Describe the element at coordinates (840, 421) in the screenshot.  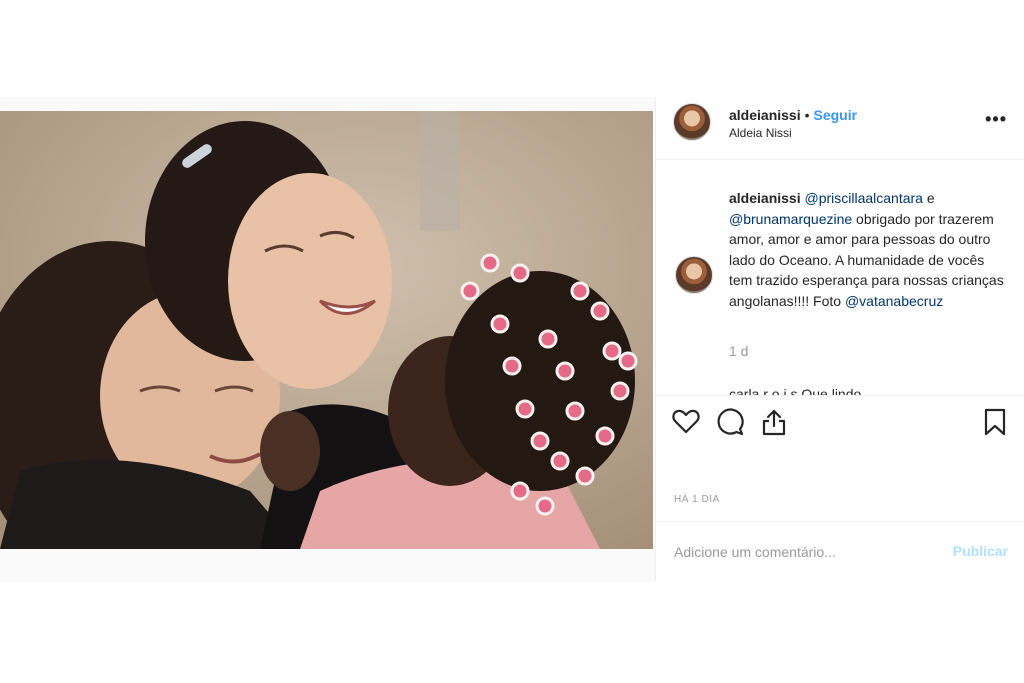
I see `action-bar` at that location.